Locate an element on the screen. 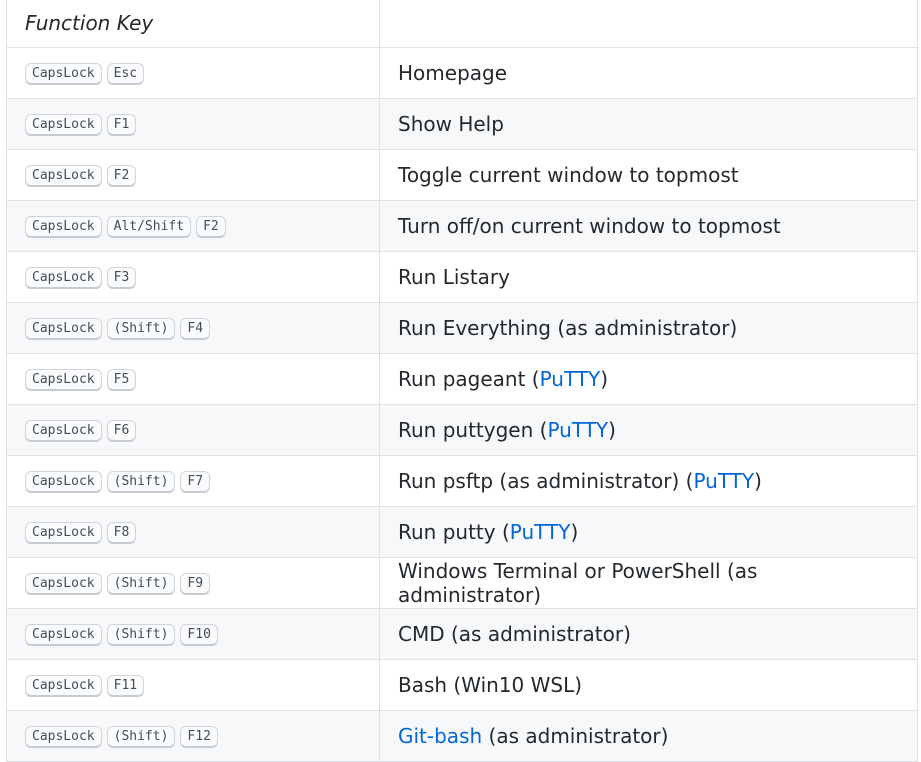 The image size is (921, 762). shortcut-keys-cell: CapsLock (Shift) F10 is located at coordinates (193, 634).